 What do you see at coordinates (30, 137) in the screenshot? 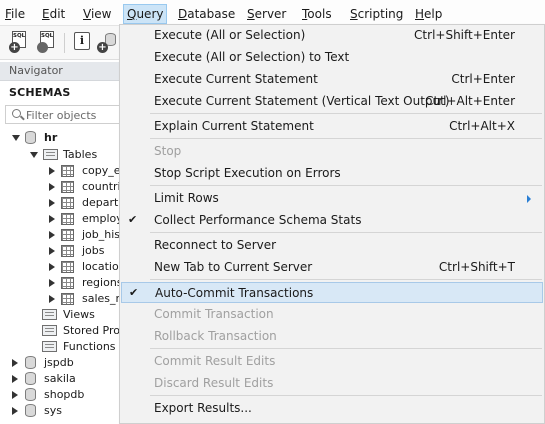
I see `database-icon` at bounding box center [30, 137].